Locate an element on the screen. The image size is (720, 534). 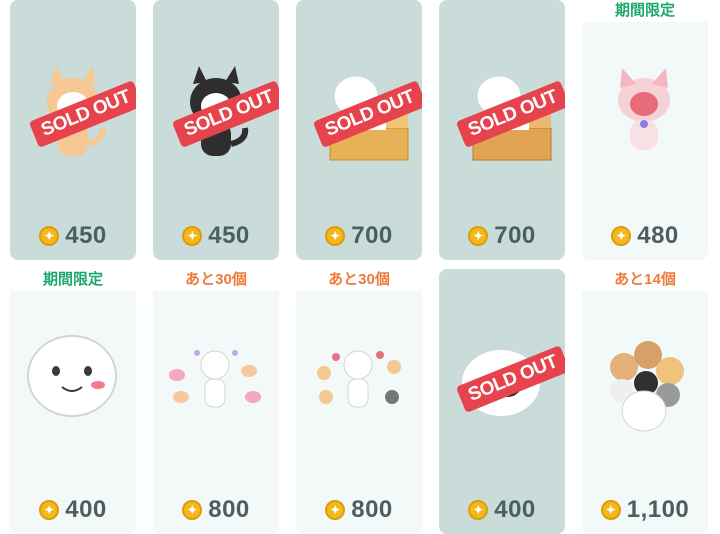
item-image-pink-dog-costume is located at coordinates (645, 118).